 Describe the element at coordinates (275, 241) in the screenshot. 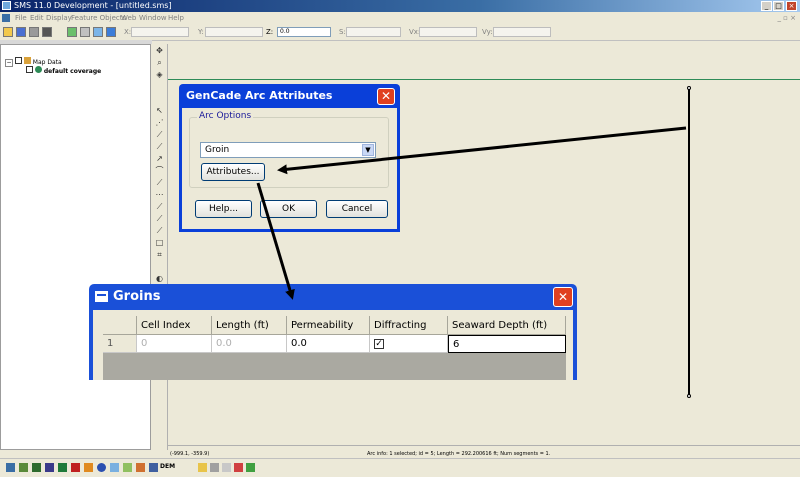

I see `arrow-attributes-to-groins` at that location.